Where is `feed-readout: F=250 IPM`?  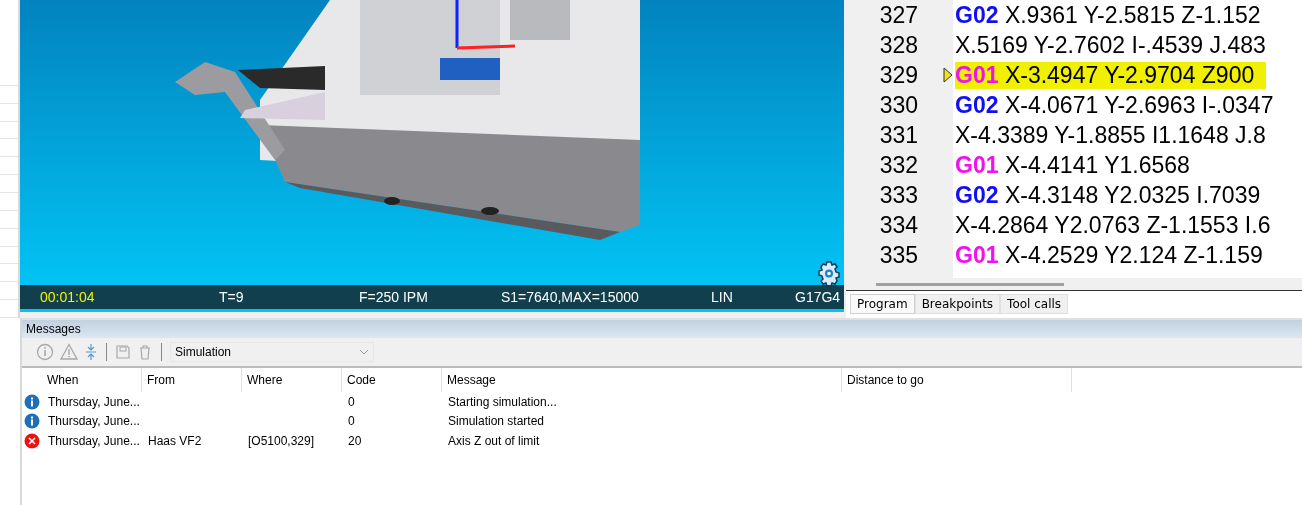 feed-readout: F=250 IPM is located at coordinates (394, 297).